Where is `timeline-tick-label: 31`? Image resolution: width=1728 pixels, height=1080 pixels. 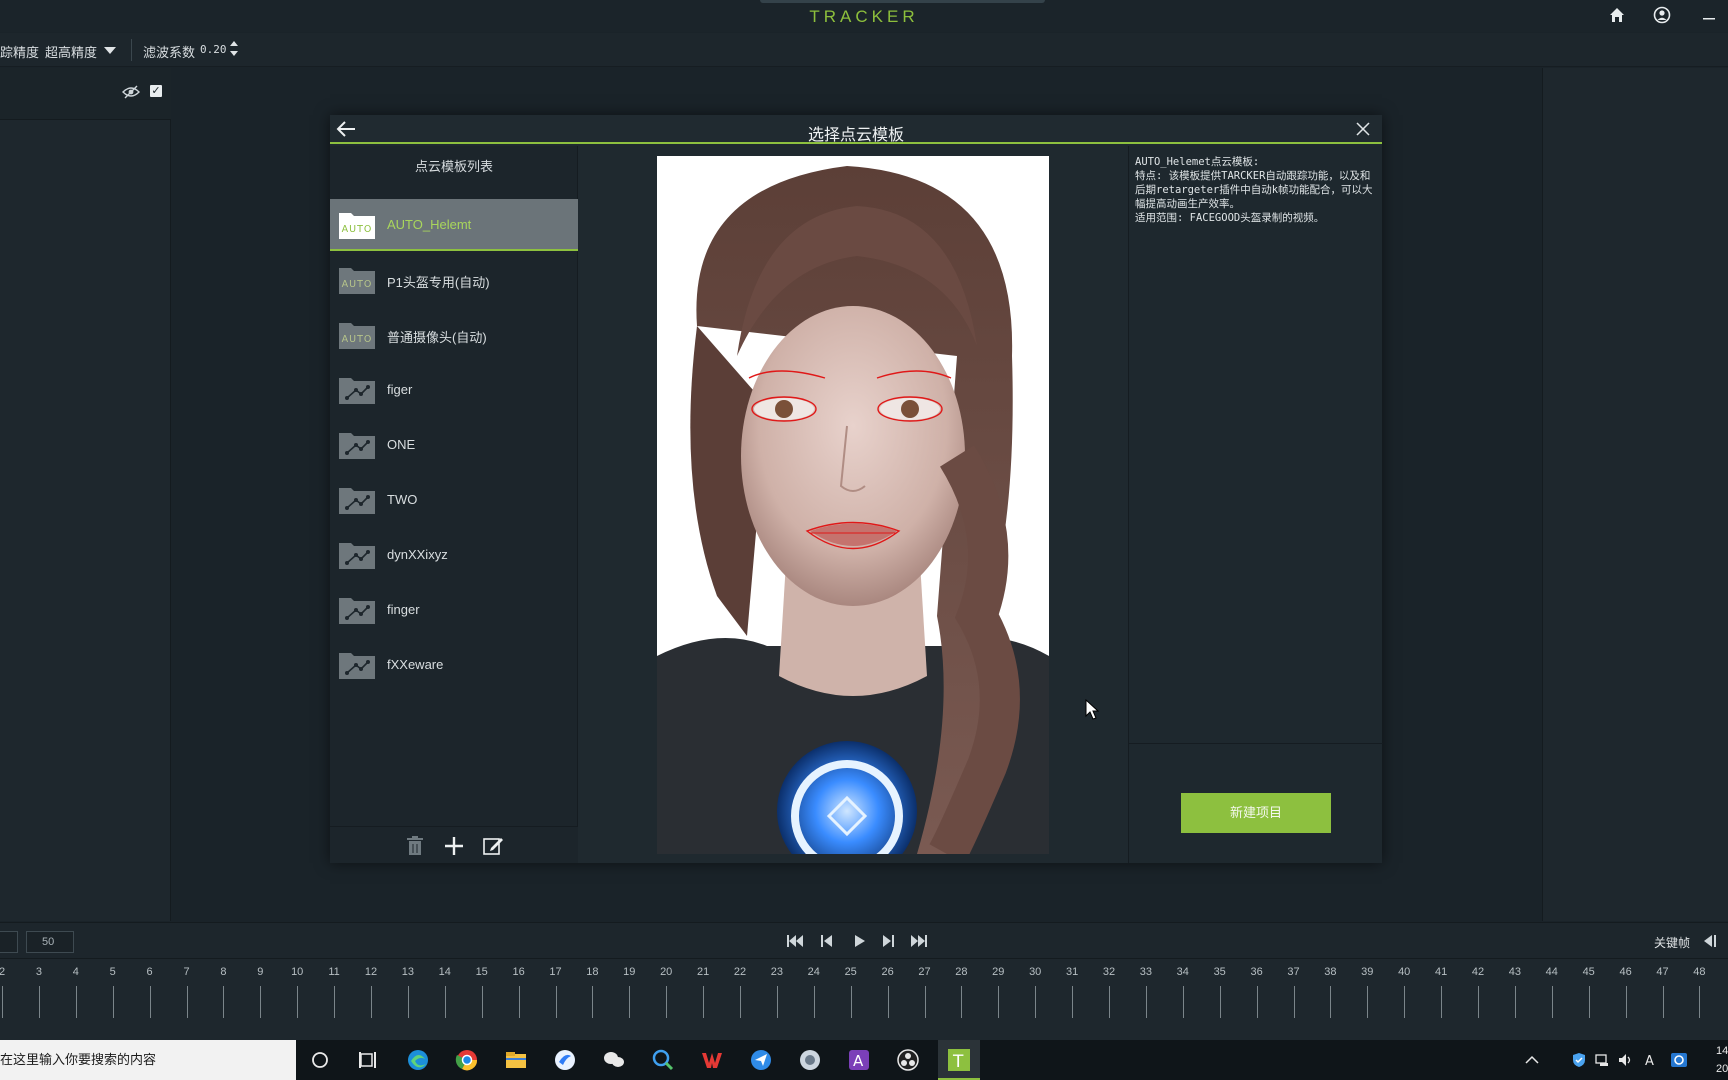 timeline-tick-label: 31 is located at coordinates (1072, 972).